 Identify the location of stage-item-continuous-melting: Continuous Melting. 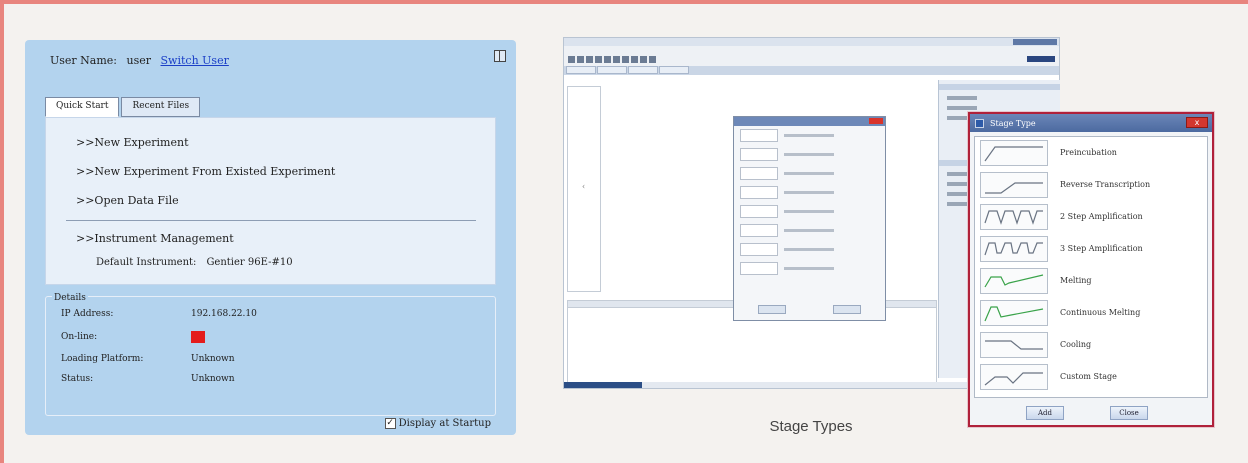
(1092, 314).